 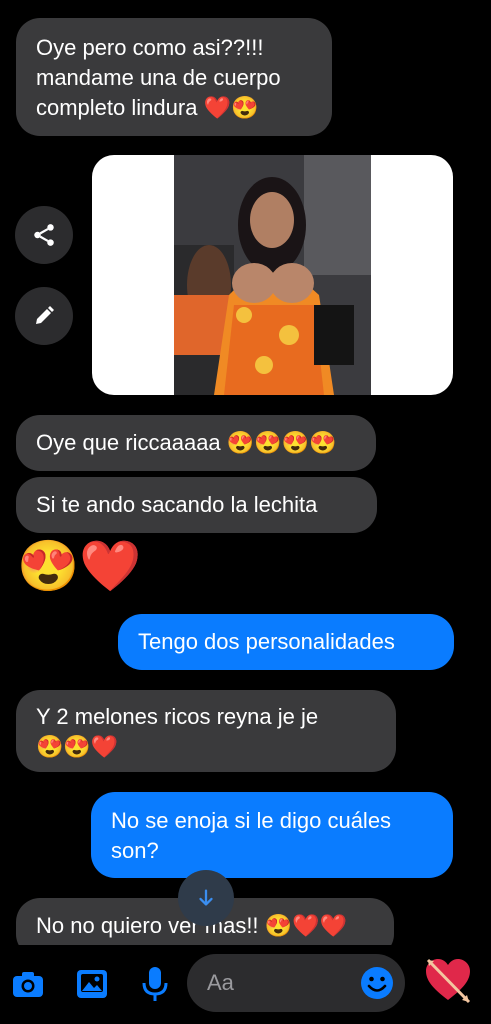 I want to click on message-input: Aa, so click(x=296, y=983).